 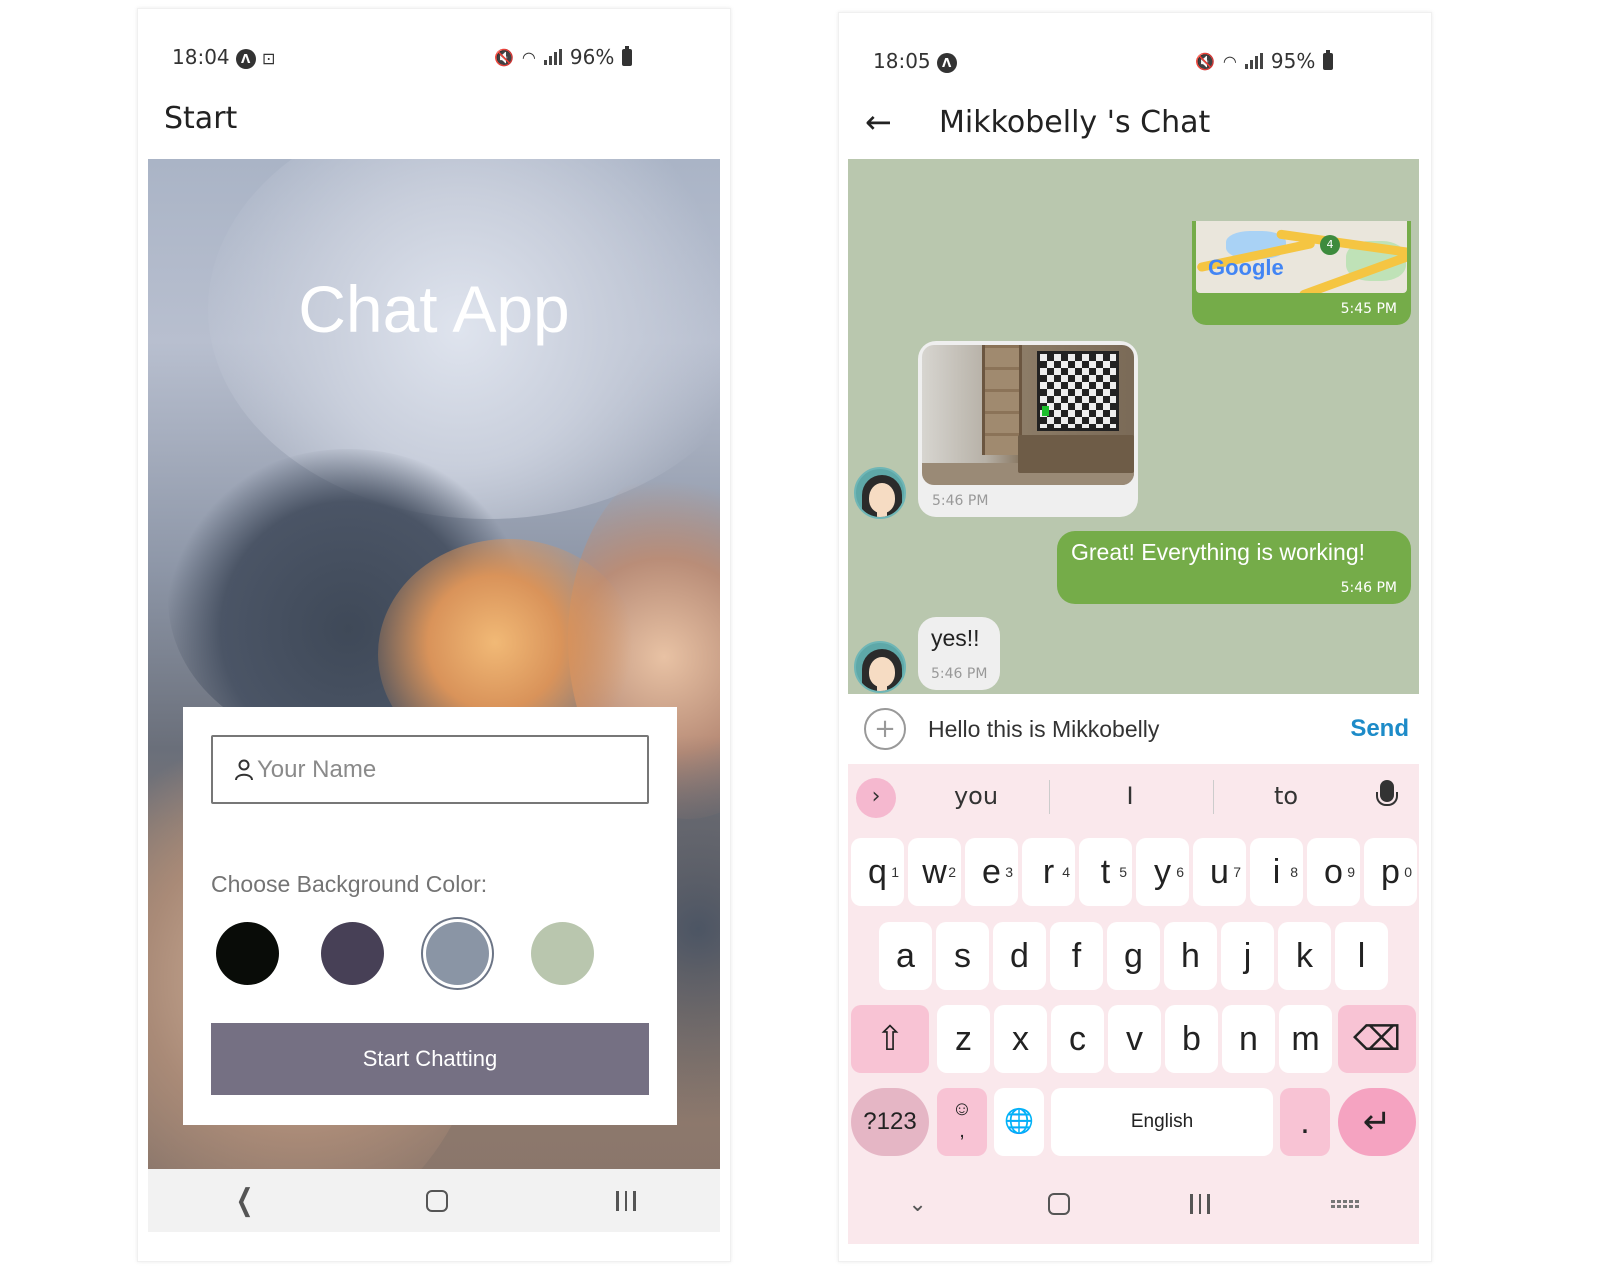 I want to click on shared-photo, so click(x=1028, y=415).